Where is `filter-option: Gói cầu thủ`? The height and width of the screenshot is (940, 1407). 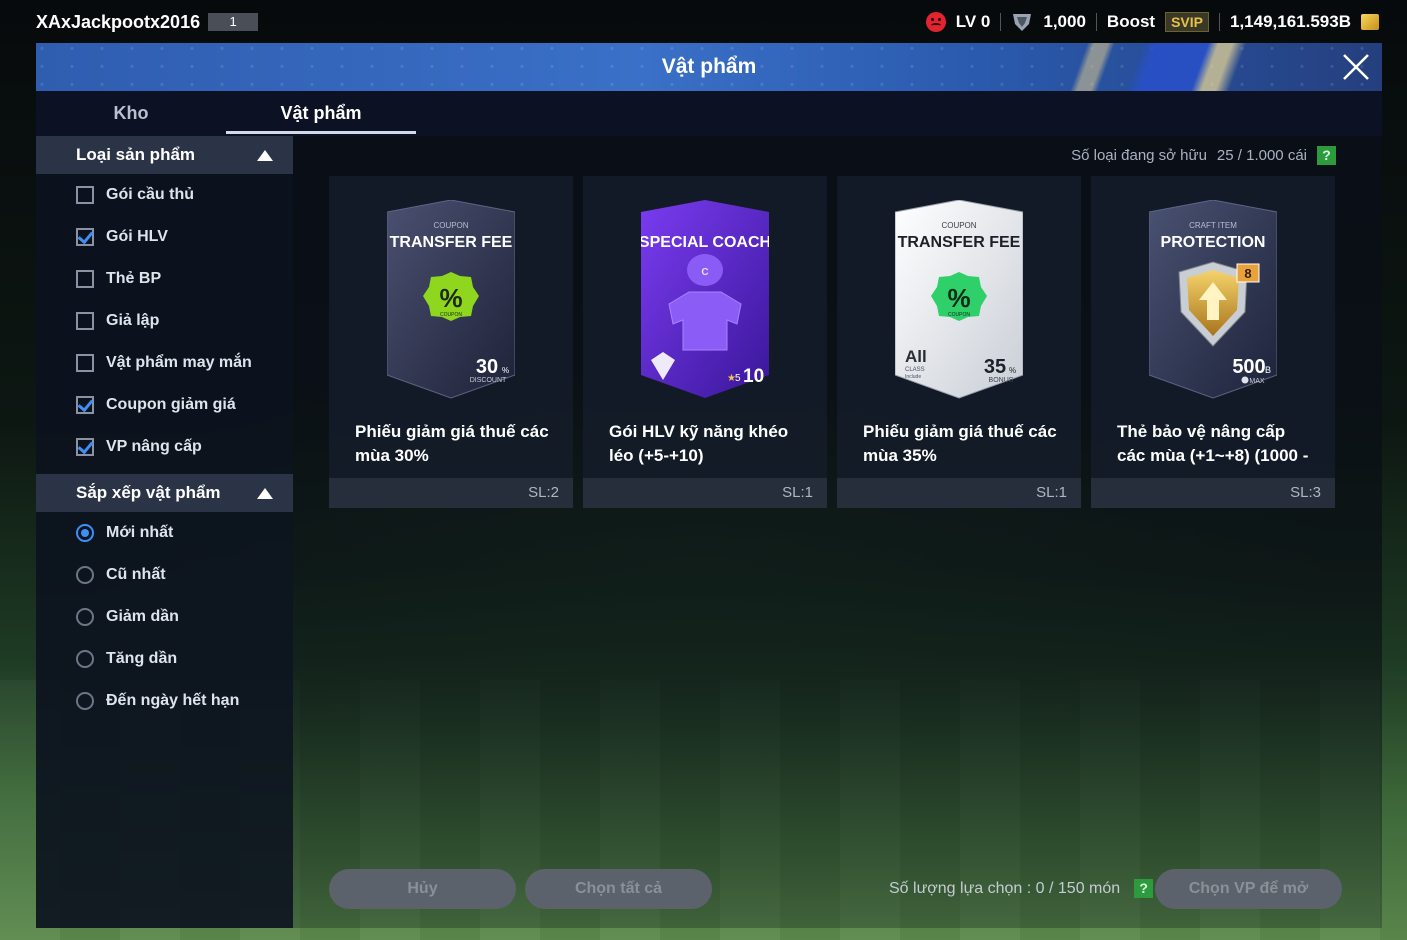
filter-option: Gói cầu thủ is located at coordinates (164, 195).